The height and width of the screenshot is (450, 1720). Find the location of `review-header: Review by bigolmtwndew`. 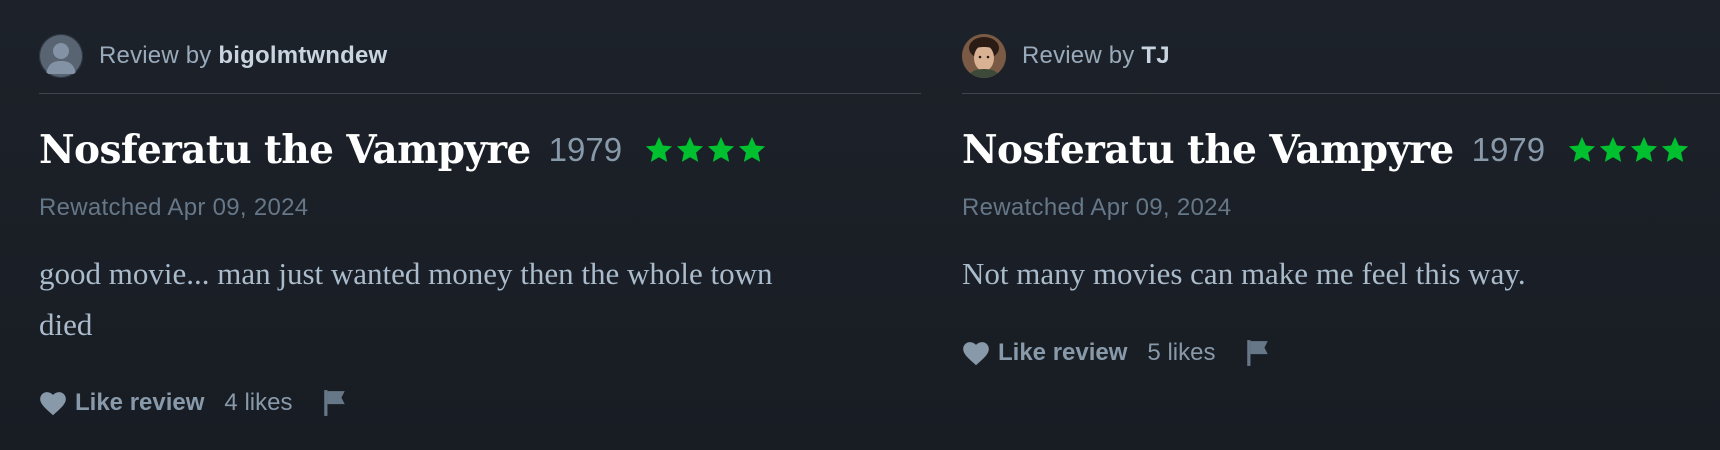

review-header: Review by bigolmtwndew is located at coordinates (213, 56).